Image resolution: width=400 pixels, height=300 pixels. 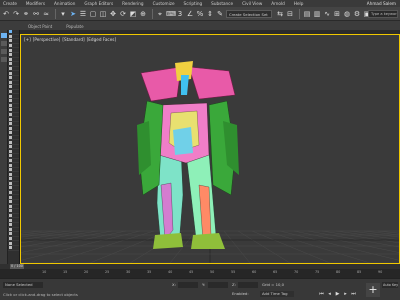 What do you see at coordinates (278, 3) in the screenshot?
I see `menu-arnold: Arnold` at bounding box center [278, 3].